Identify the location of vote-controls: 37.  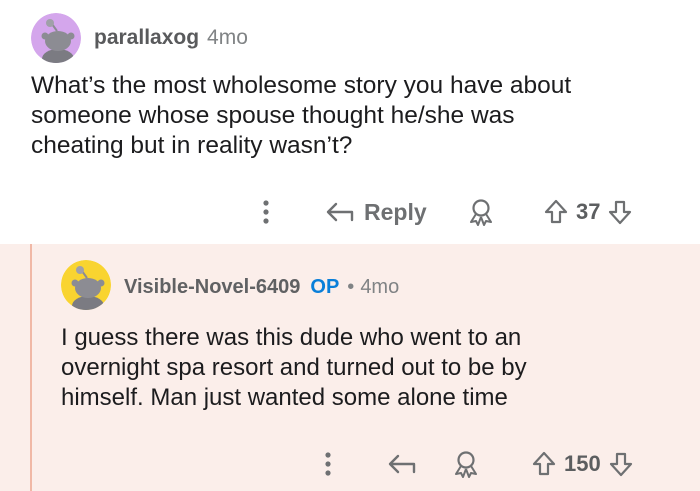
(588, 212).